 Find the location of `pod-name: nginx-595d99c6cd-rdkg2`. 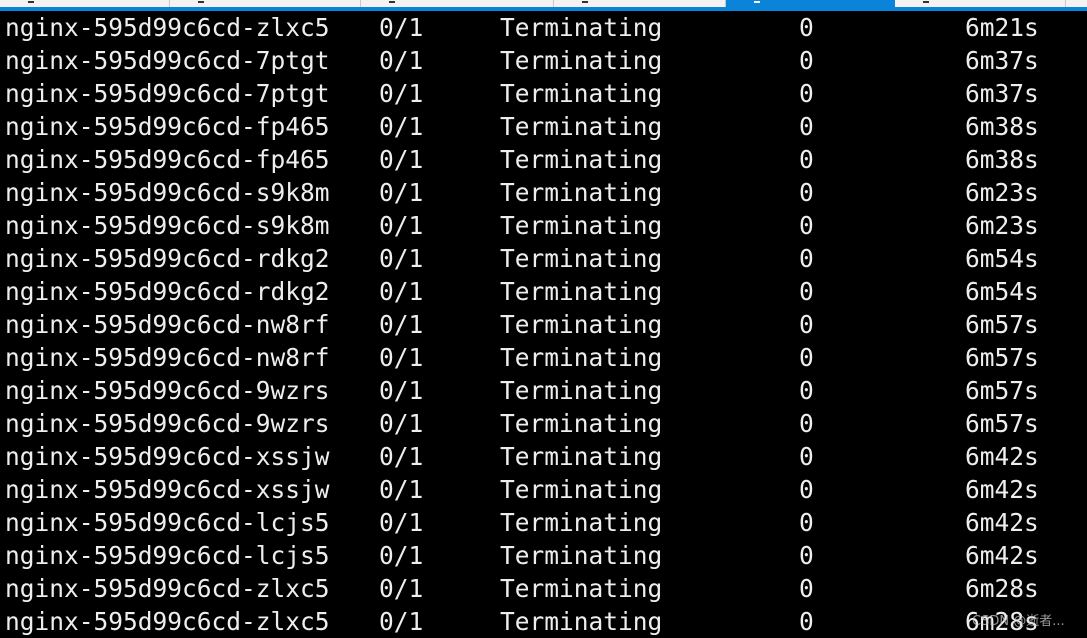

pod-name: nginx-595d99c6cd-rdkg2 is located at coordinates (167, 291).